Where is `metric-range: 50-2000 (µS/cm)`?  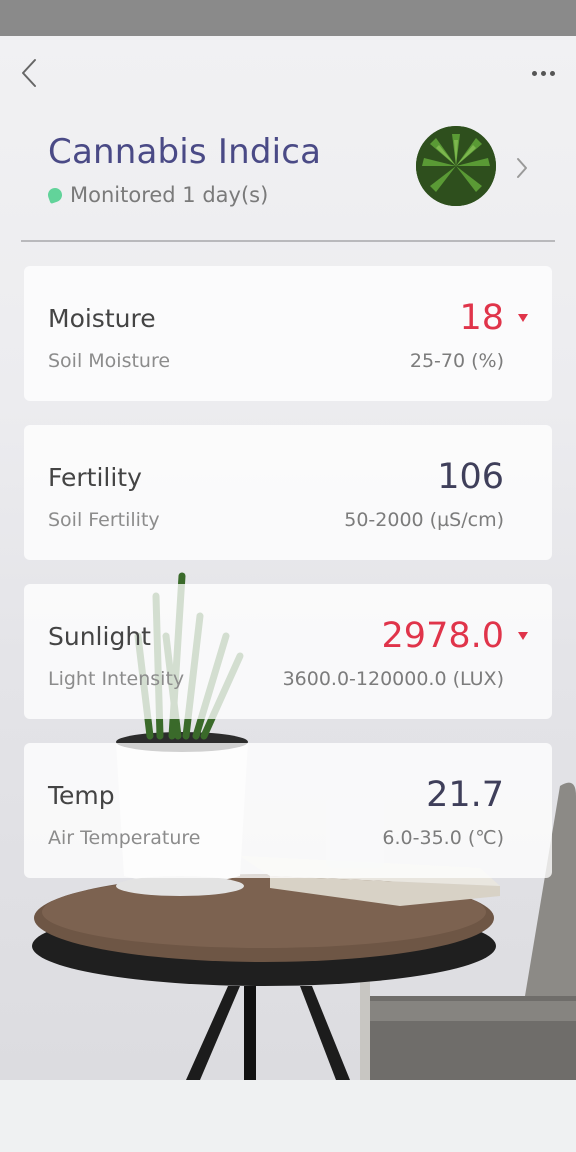
metric-range: 50-2000 (µS/cm) is located at coordinates (424, 520).